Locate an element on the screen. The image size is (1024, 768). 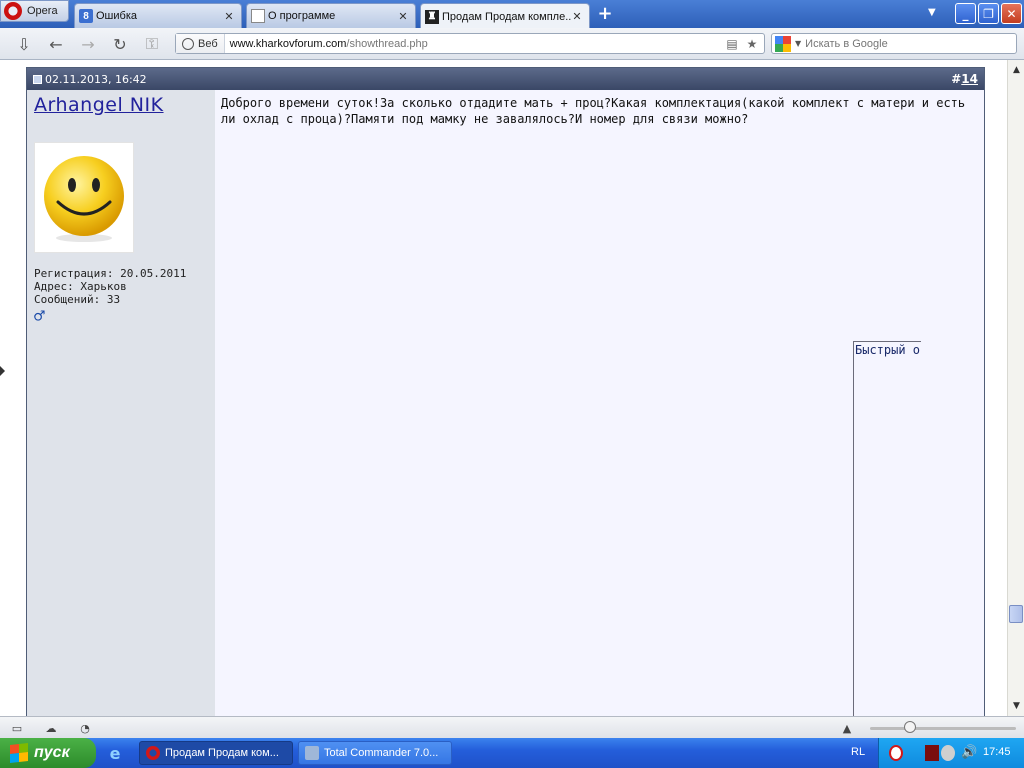
tab-about: О программе ✕ is located at coordinates (331, 15).